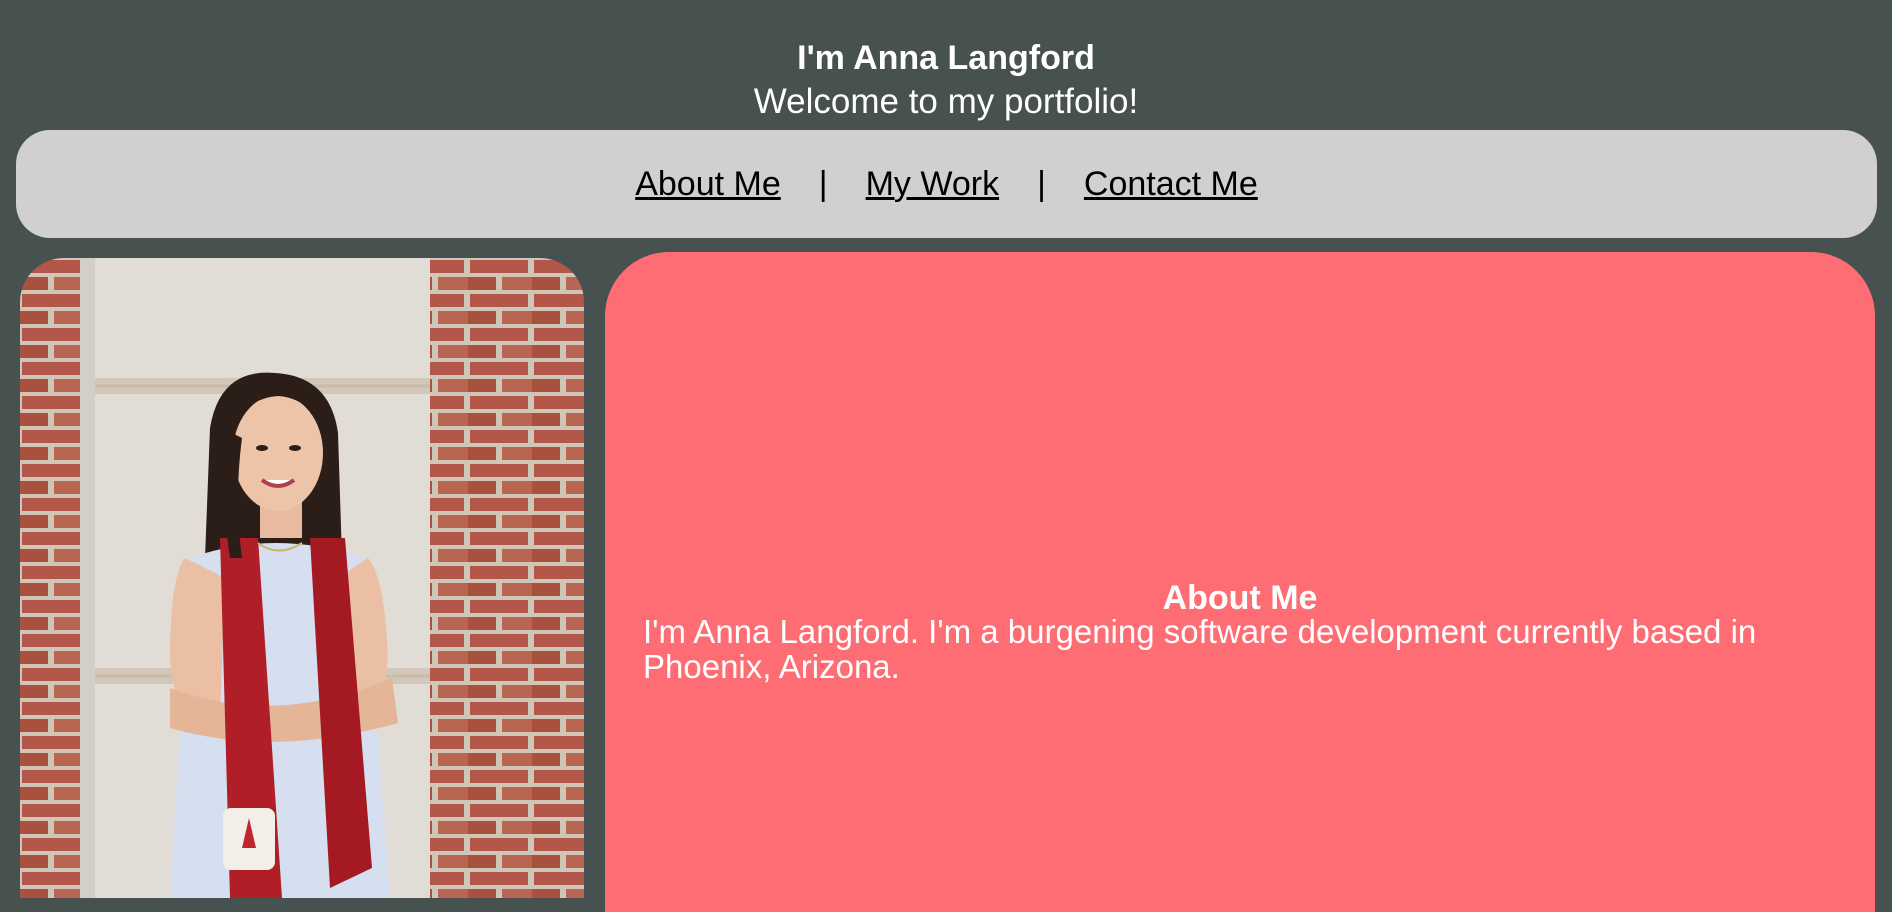  I want to click on nav-link-my-work: My Work, so click(932, 184).